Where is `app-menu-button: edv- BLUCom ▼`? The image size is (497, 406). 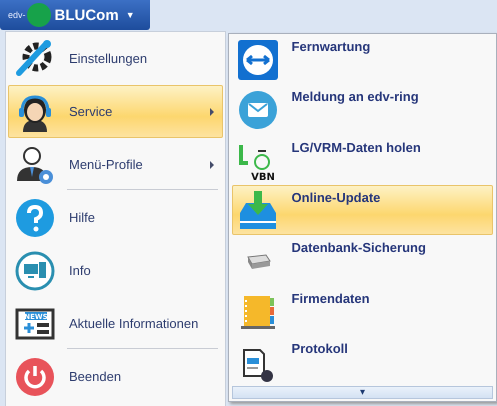 app-menu-button: edv- BLUCom ▼ is located at coordinates (75, 15).